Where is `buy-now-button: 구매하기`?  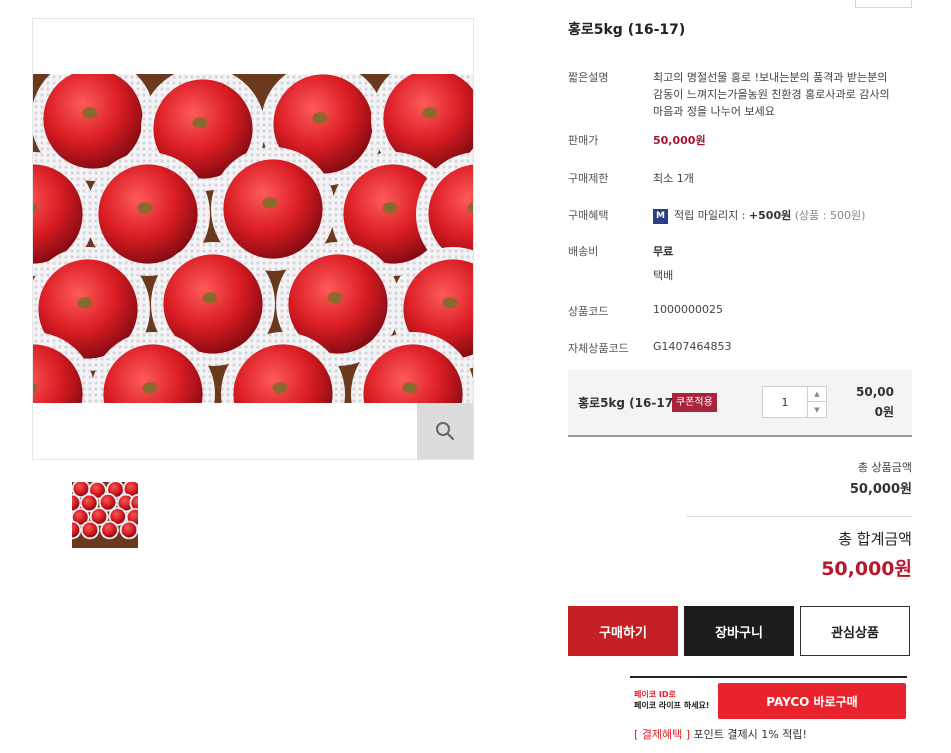
buy-now-button: 구매하기 is located at coordinates (623, 631).